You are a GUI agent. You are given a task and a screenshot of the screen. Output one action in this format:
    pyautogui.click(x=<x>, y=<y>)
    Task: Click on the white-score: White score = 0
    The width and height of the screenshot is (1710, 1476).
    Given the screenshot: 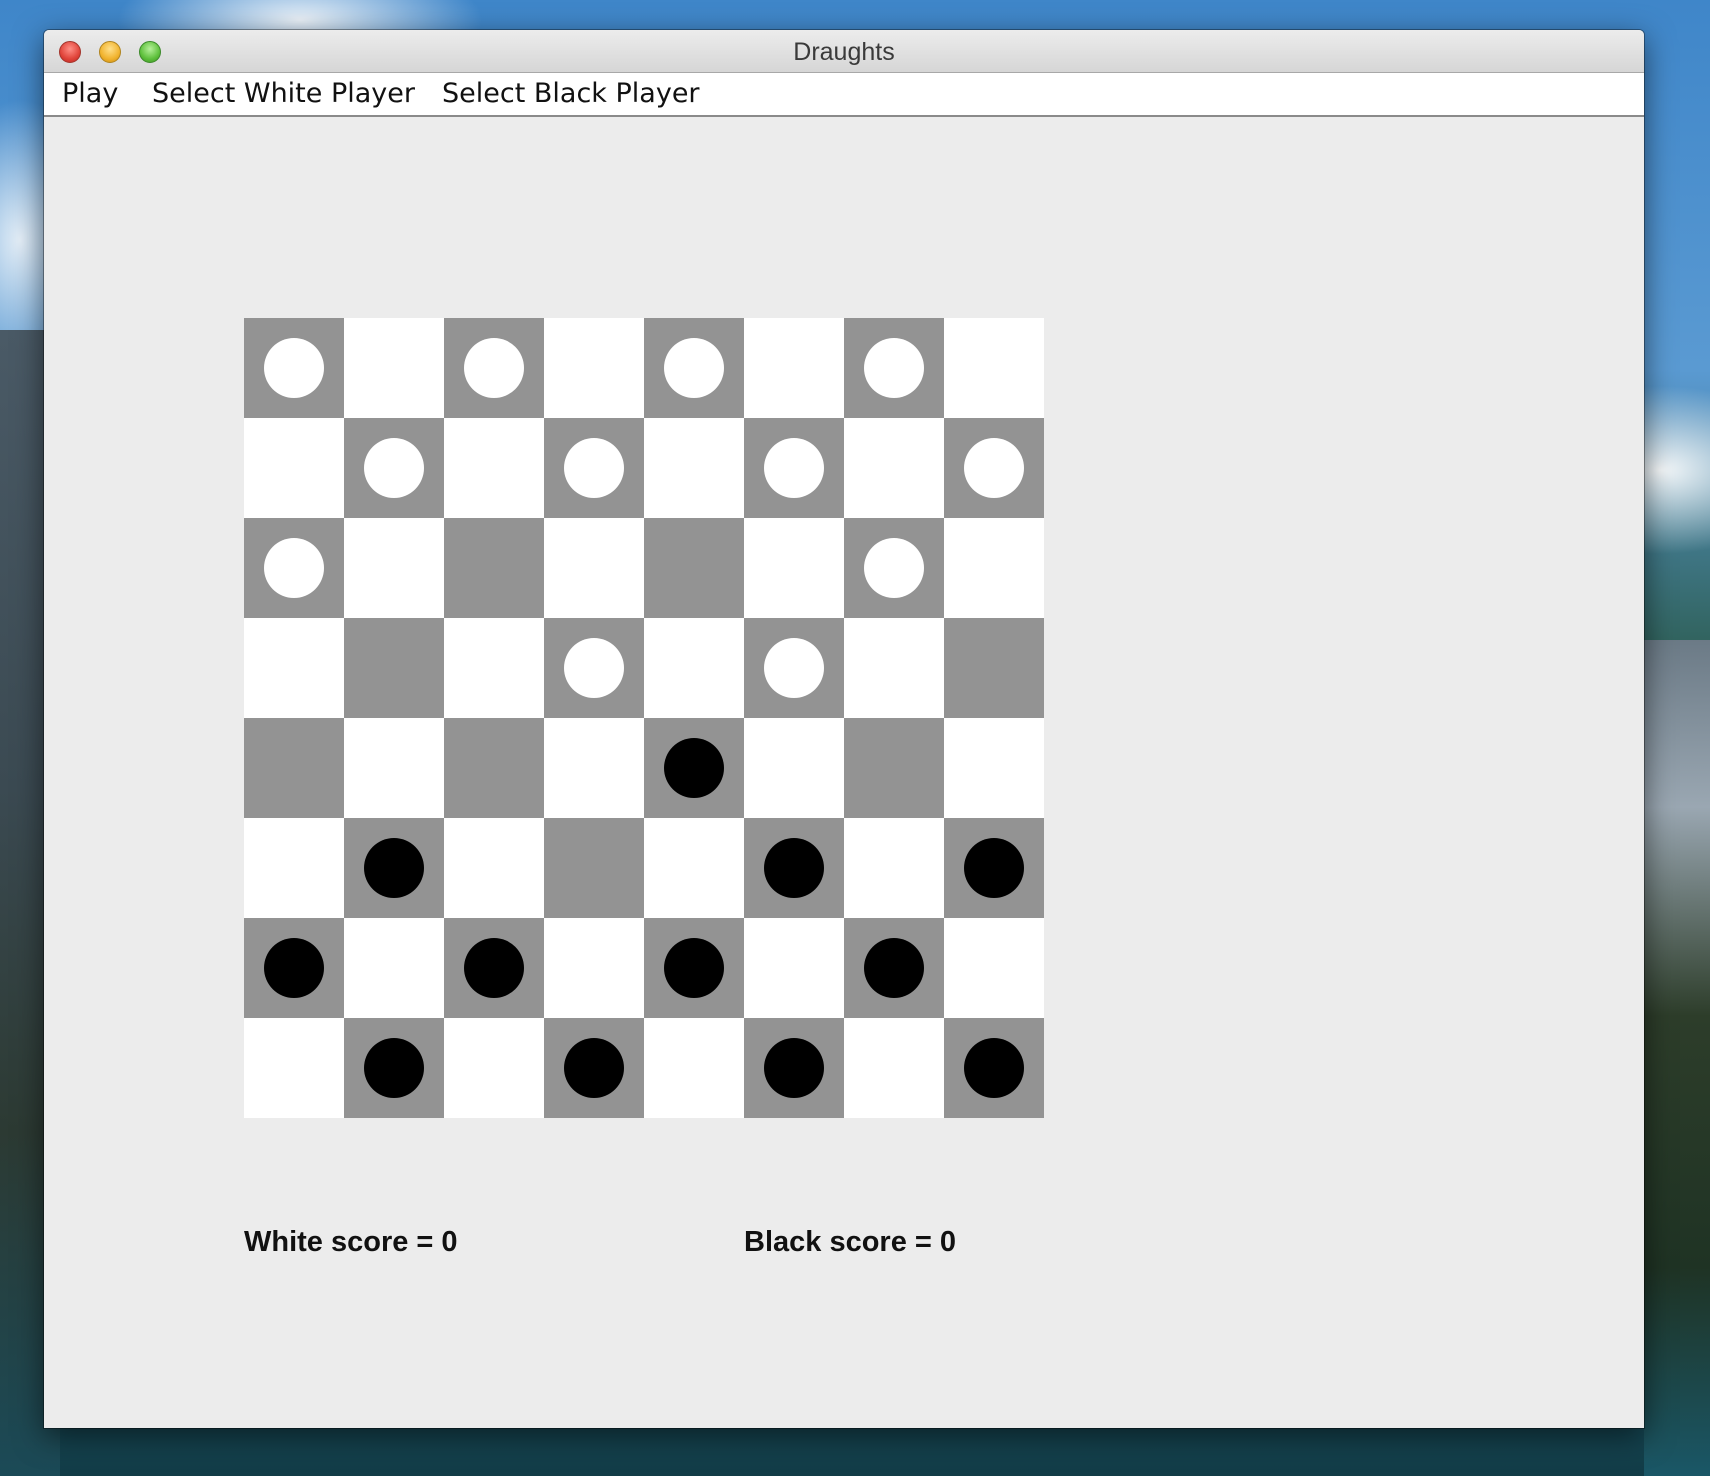 What is the action you would take?
    pyautogui.click(x=351, y=1242)
    